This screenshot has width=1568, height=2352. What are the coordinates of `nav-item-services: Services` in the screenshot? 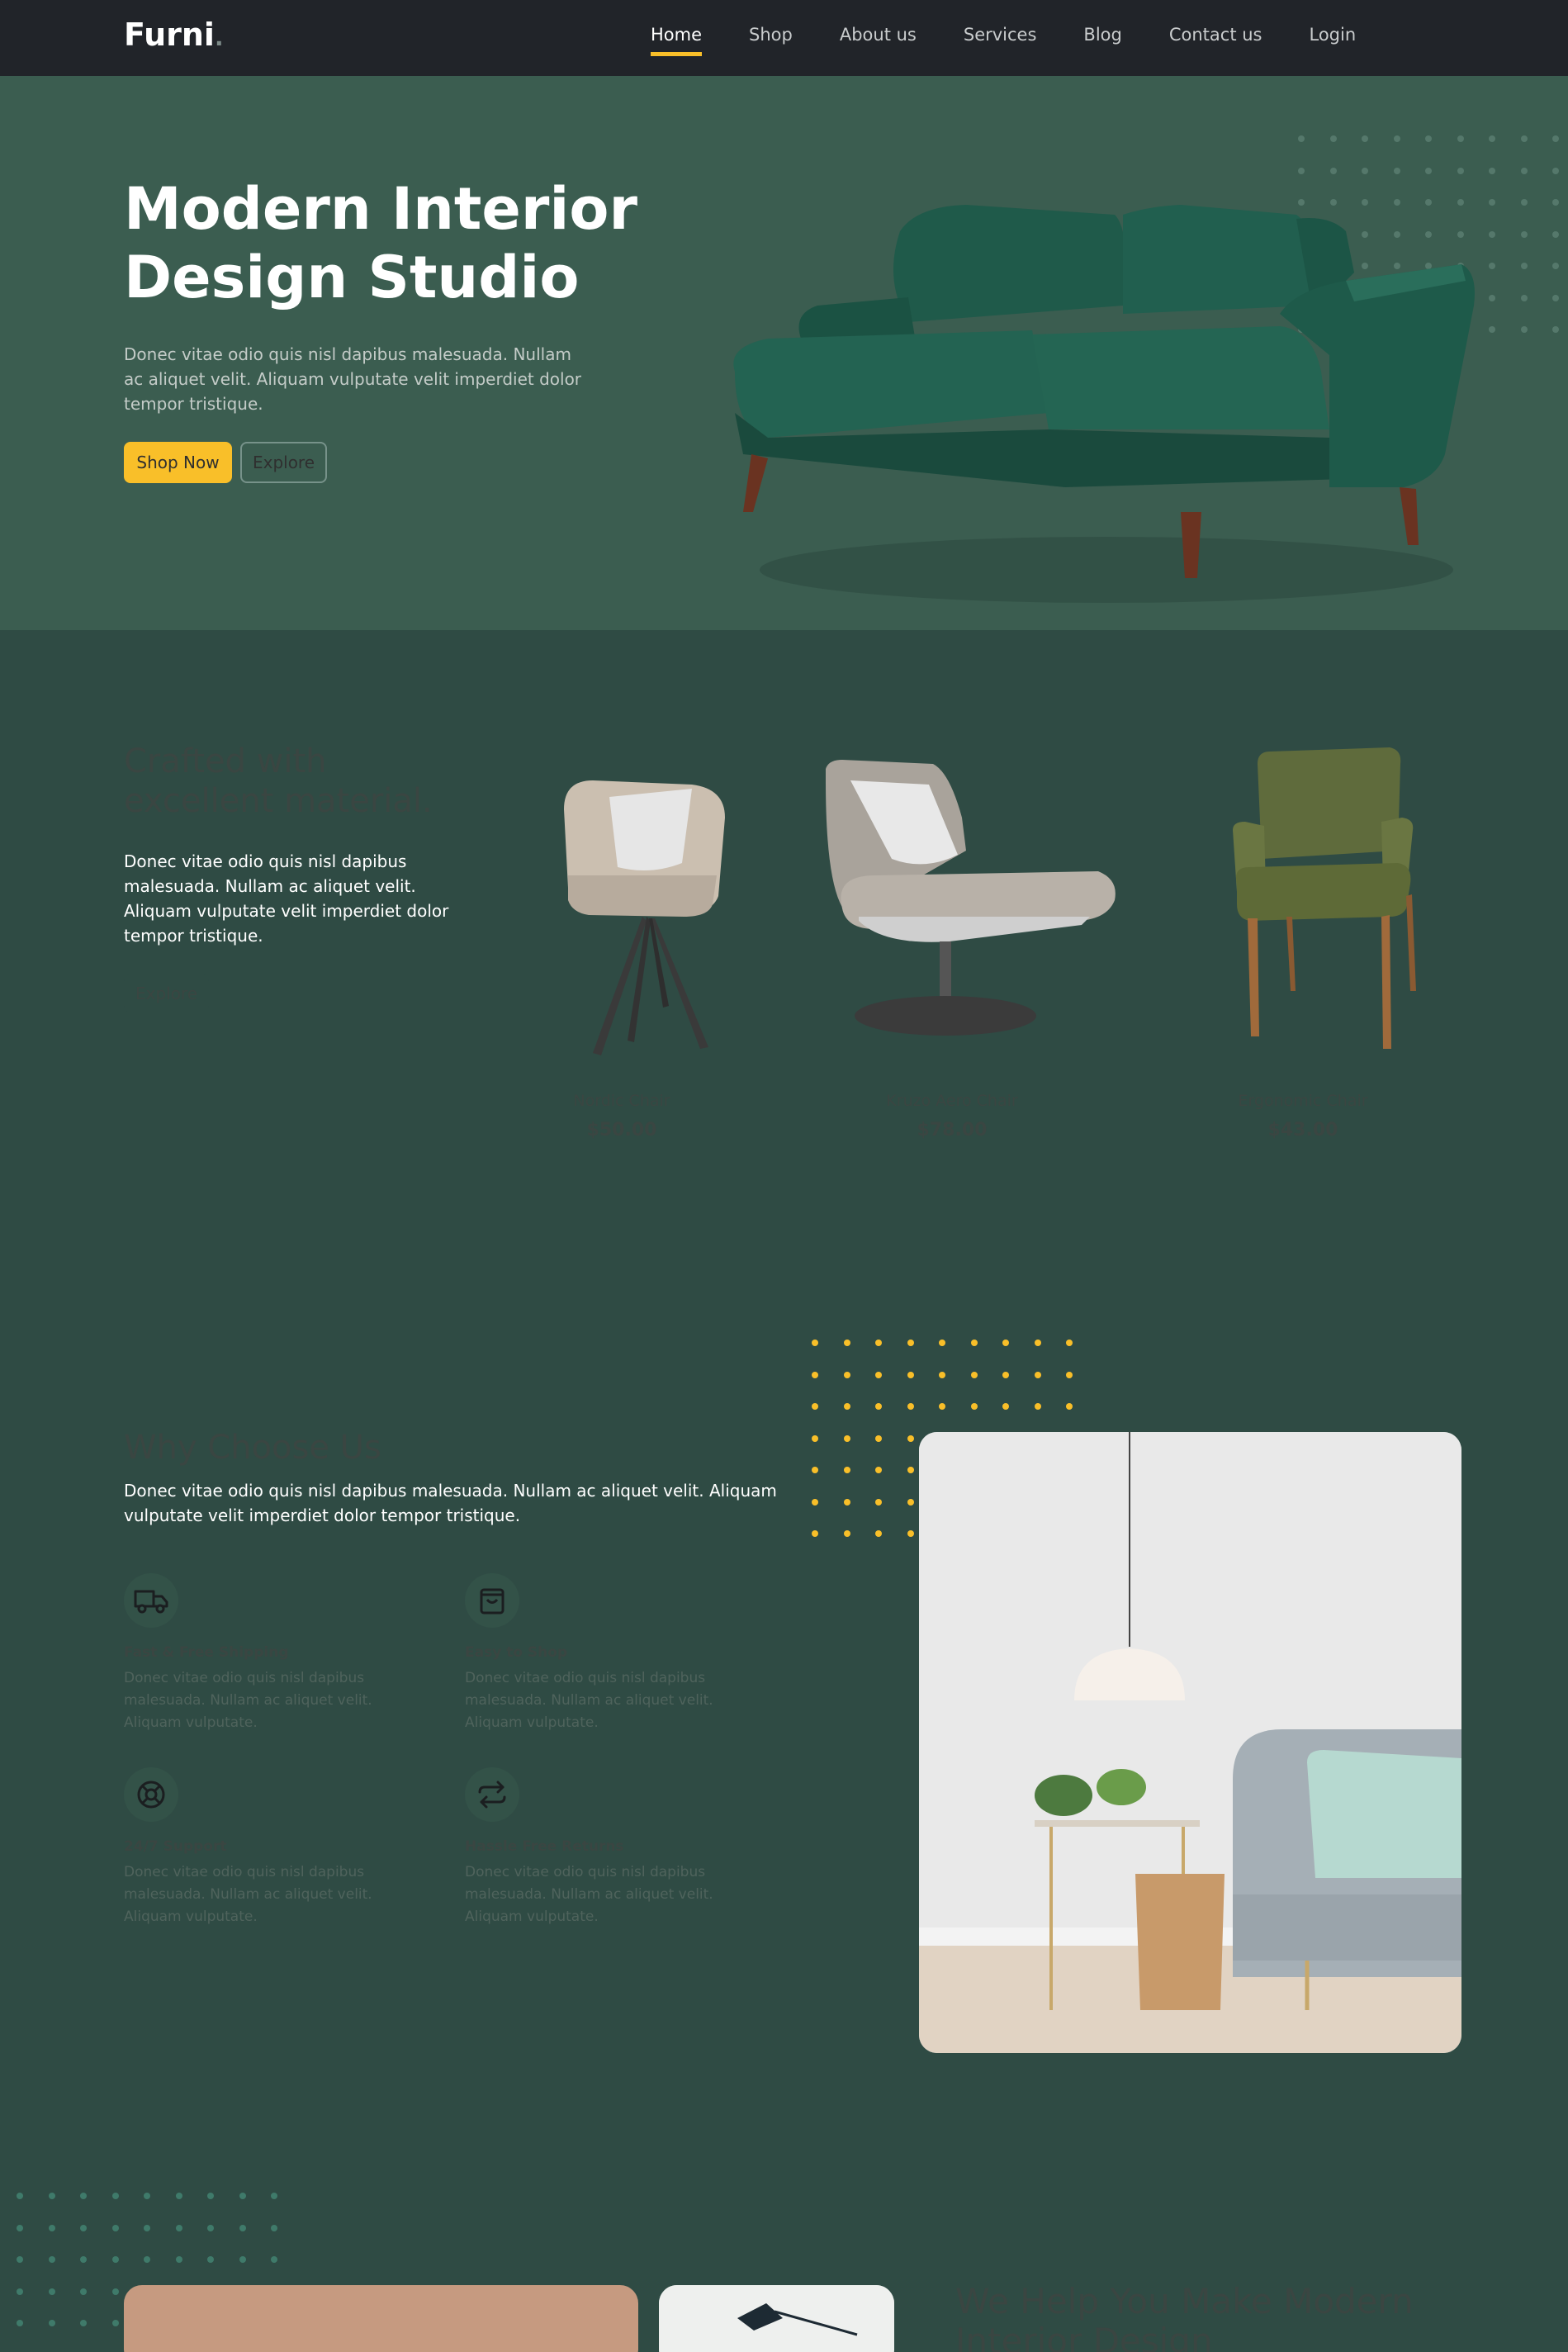 It's located at (1000, 41).